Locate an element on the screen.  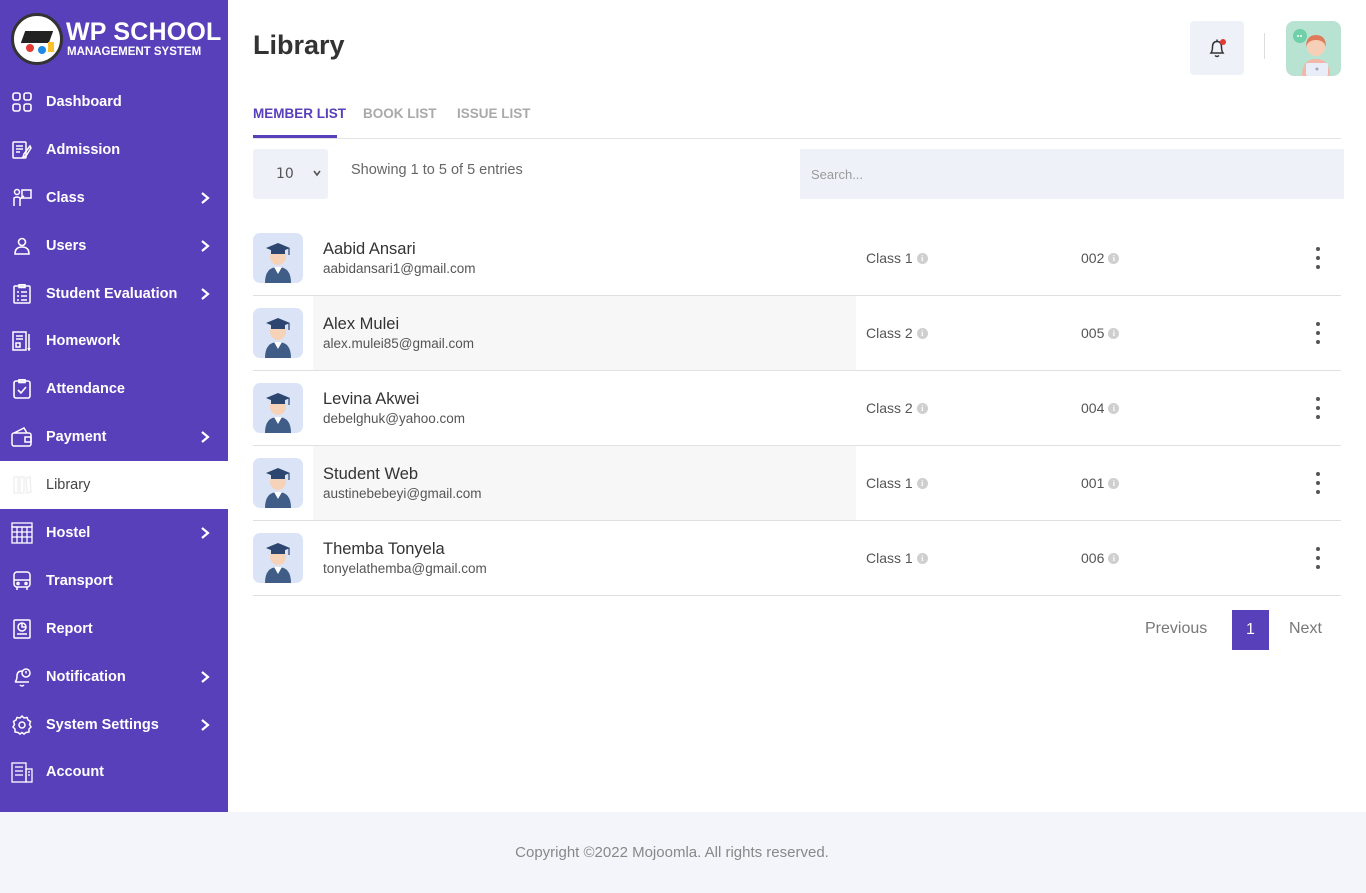
school-logo-icon is located at coordinates (37, 39).